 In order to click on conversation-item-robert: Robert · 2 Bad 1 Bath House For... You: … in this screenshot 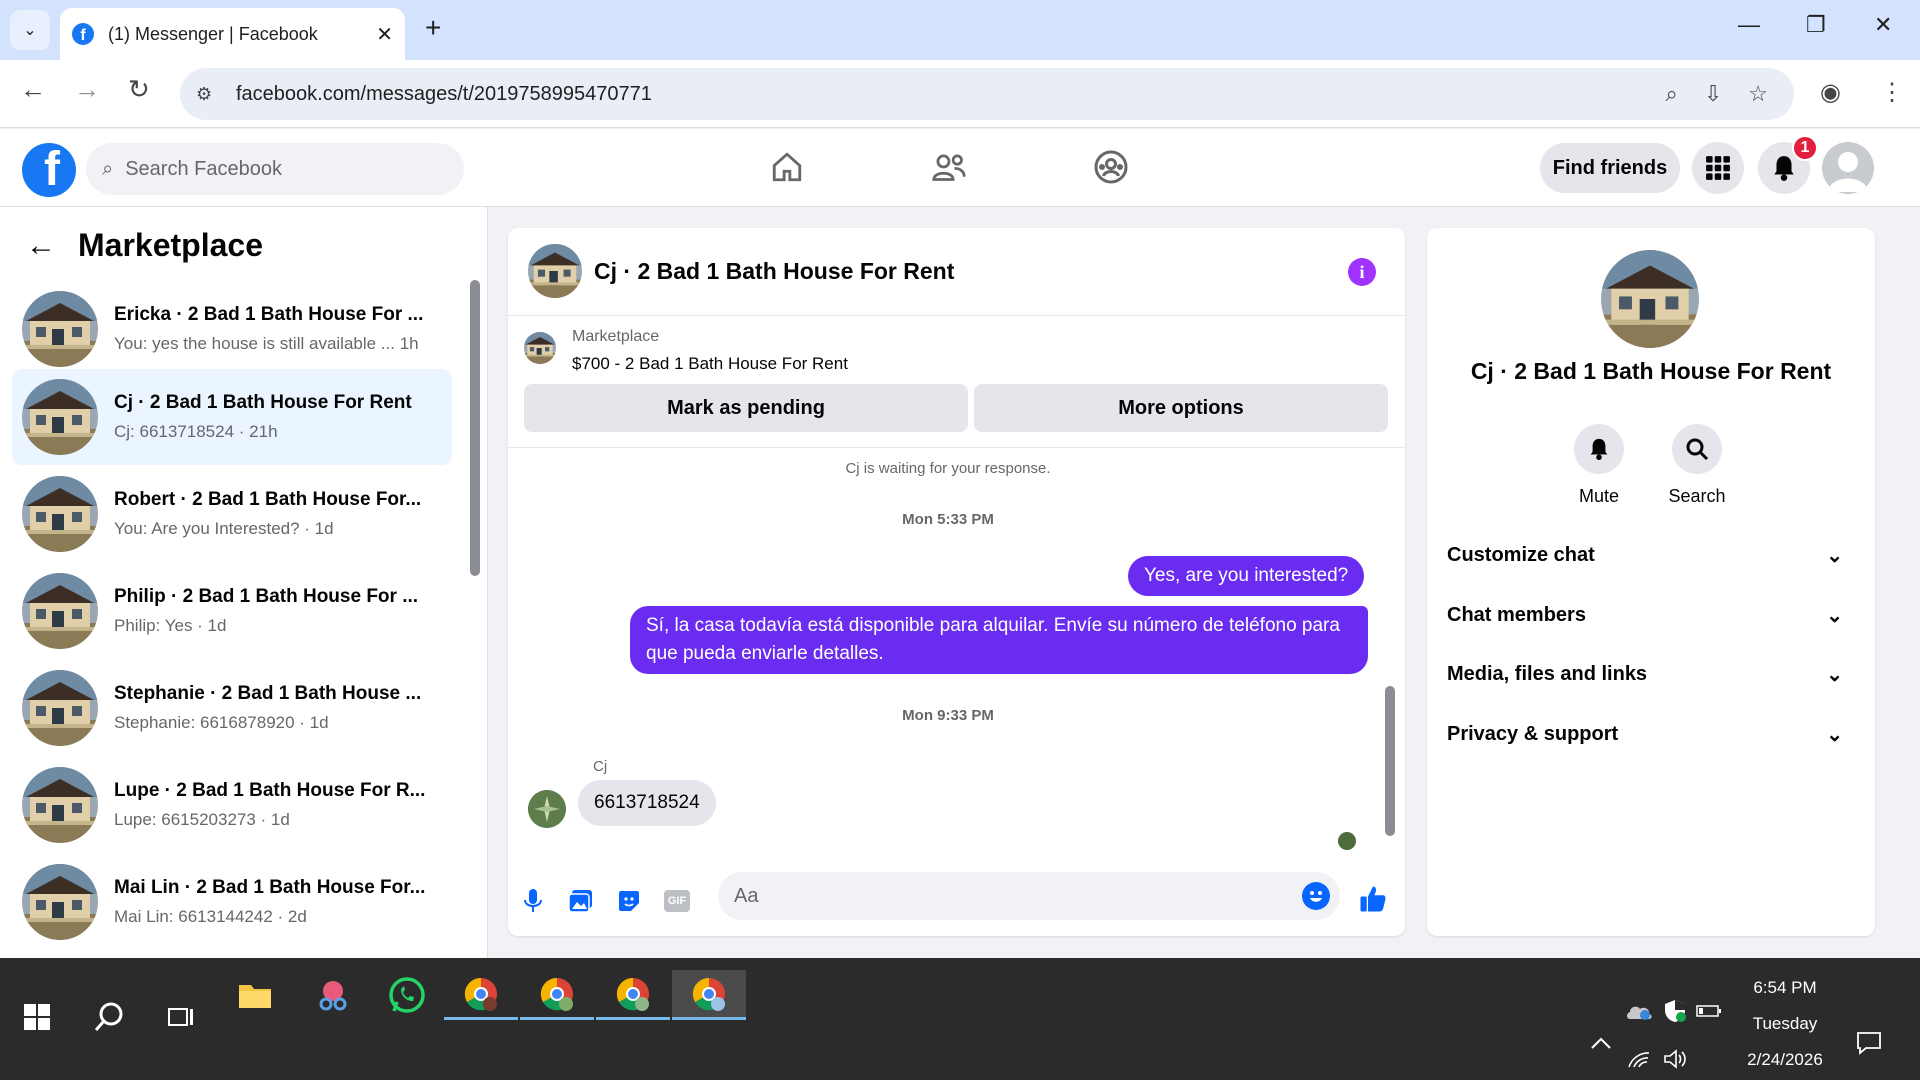, I will do `click(232, 514)`.